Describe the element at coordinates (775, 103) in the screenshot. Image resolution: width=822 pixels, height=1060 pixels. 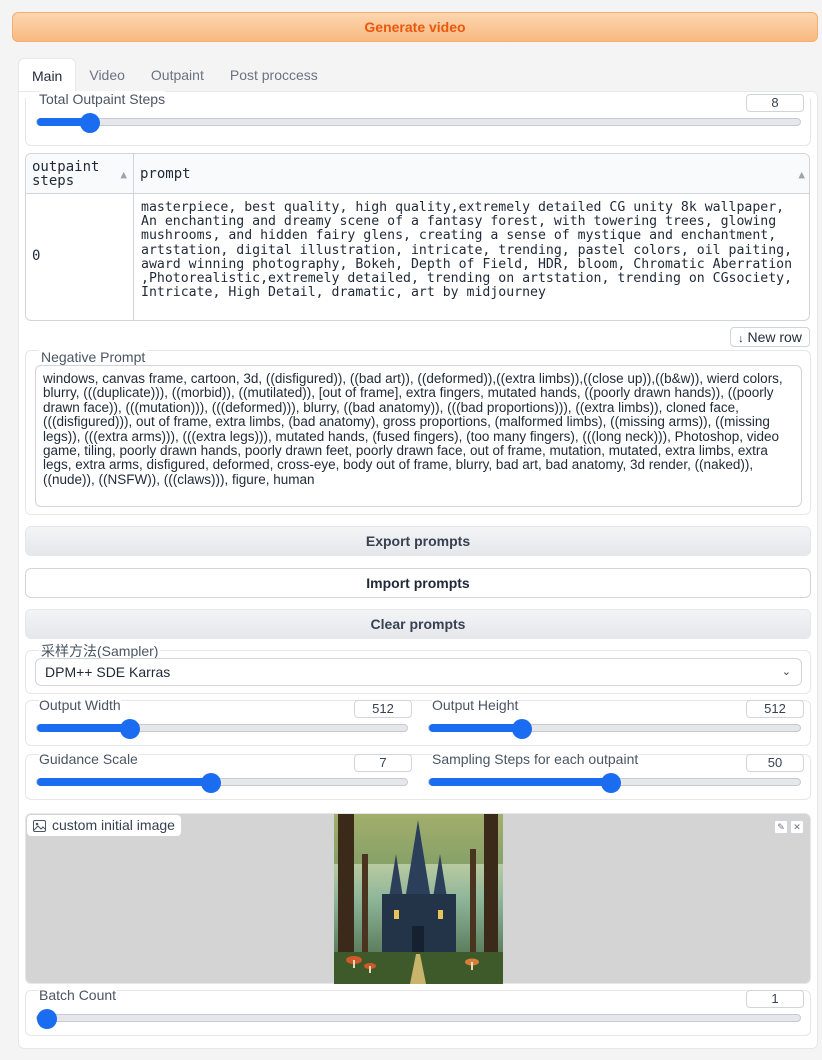
I see `total-outpaint-steps-input: 8` at that location.